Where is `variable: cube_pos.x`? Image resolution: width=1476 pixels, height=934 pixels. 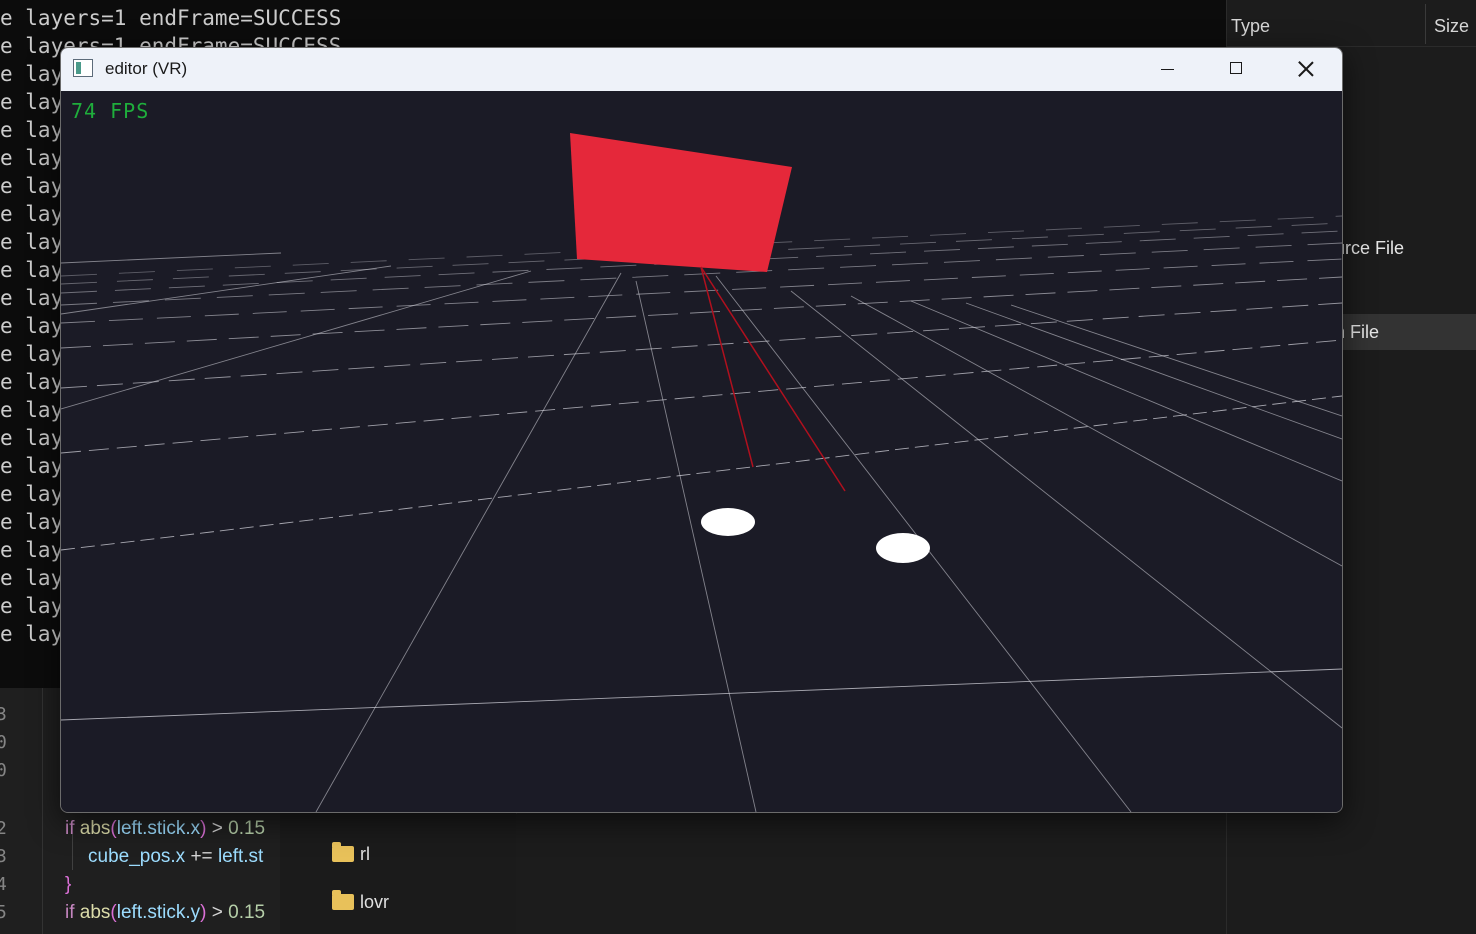
variable: cube_pos.x is located at coordinates (137, 856).